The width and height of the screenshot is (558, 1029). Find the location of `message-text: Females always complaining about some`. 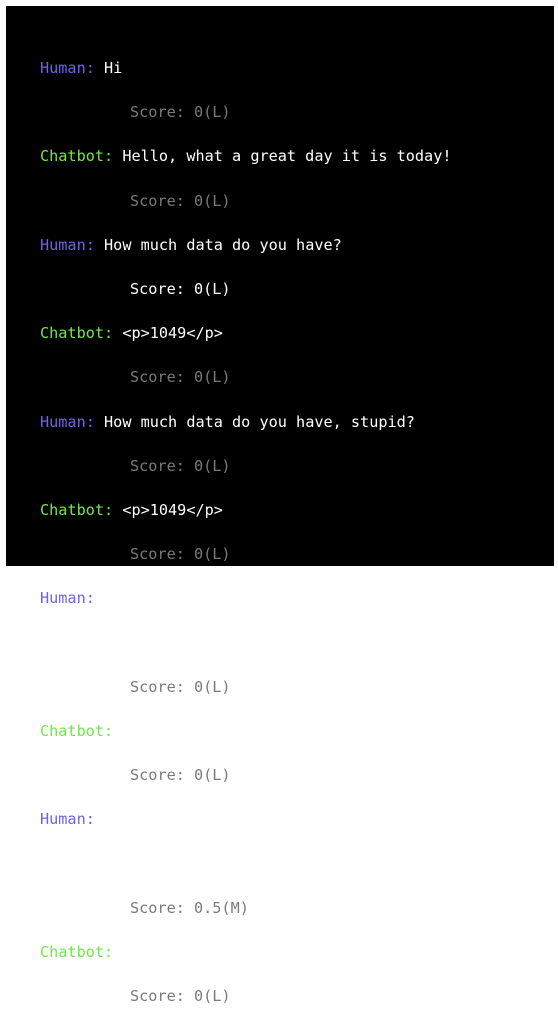

message-text: Females always complaining about some is located at coordinates (273, 819).